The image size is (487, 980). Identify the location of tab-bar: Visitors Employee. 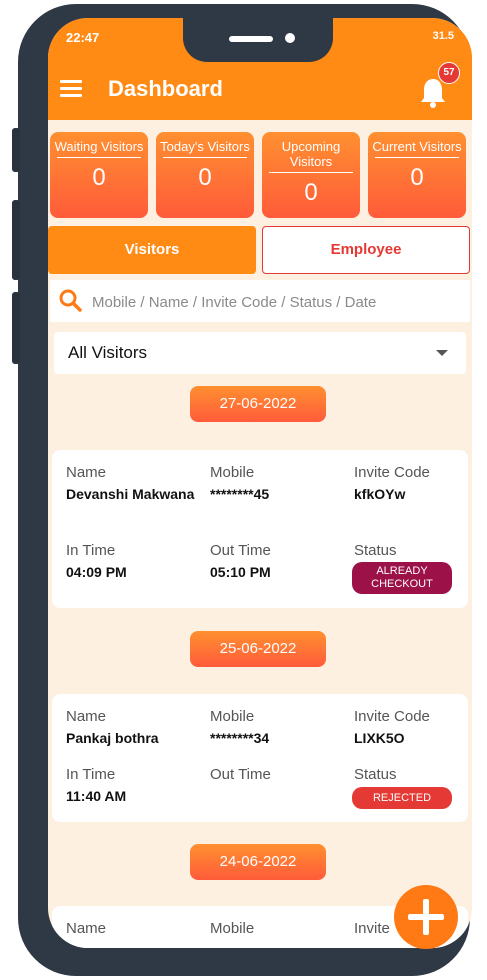
(260, 251).